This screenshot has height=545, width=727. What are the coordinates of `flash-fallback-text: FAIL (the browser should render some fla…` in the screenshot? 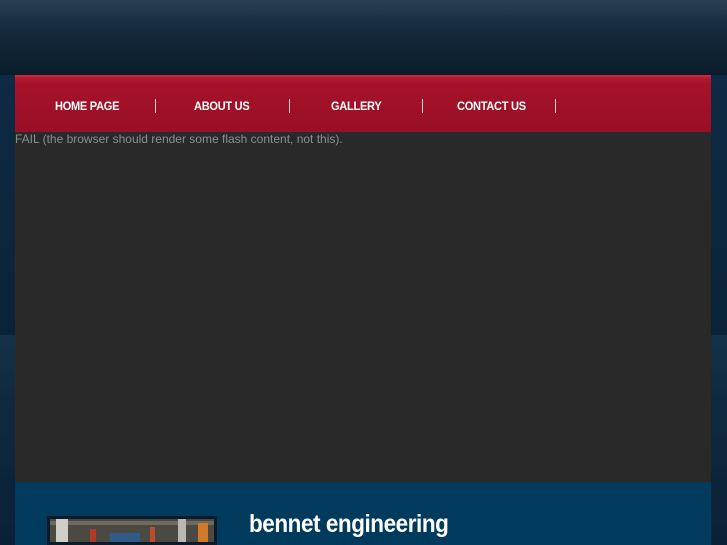 It's located at (179, 139).